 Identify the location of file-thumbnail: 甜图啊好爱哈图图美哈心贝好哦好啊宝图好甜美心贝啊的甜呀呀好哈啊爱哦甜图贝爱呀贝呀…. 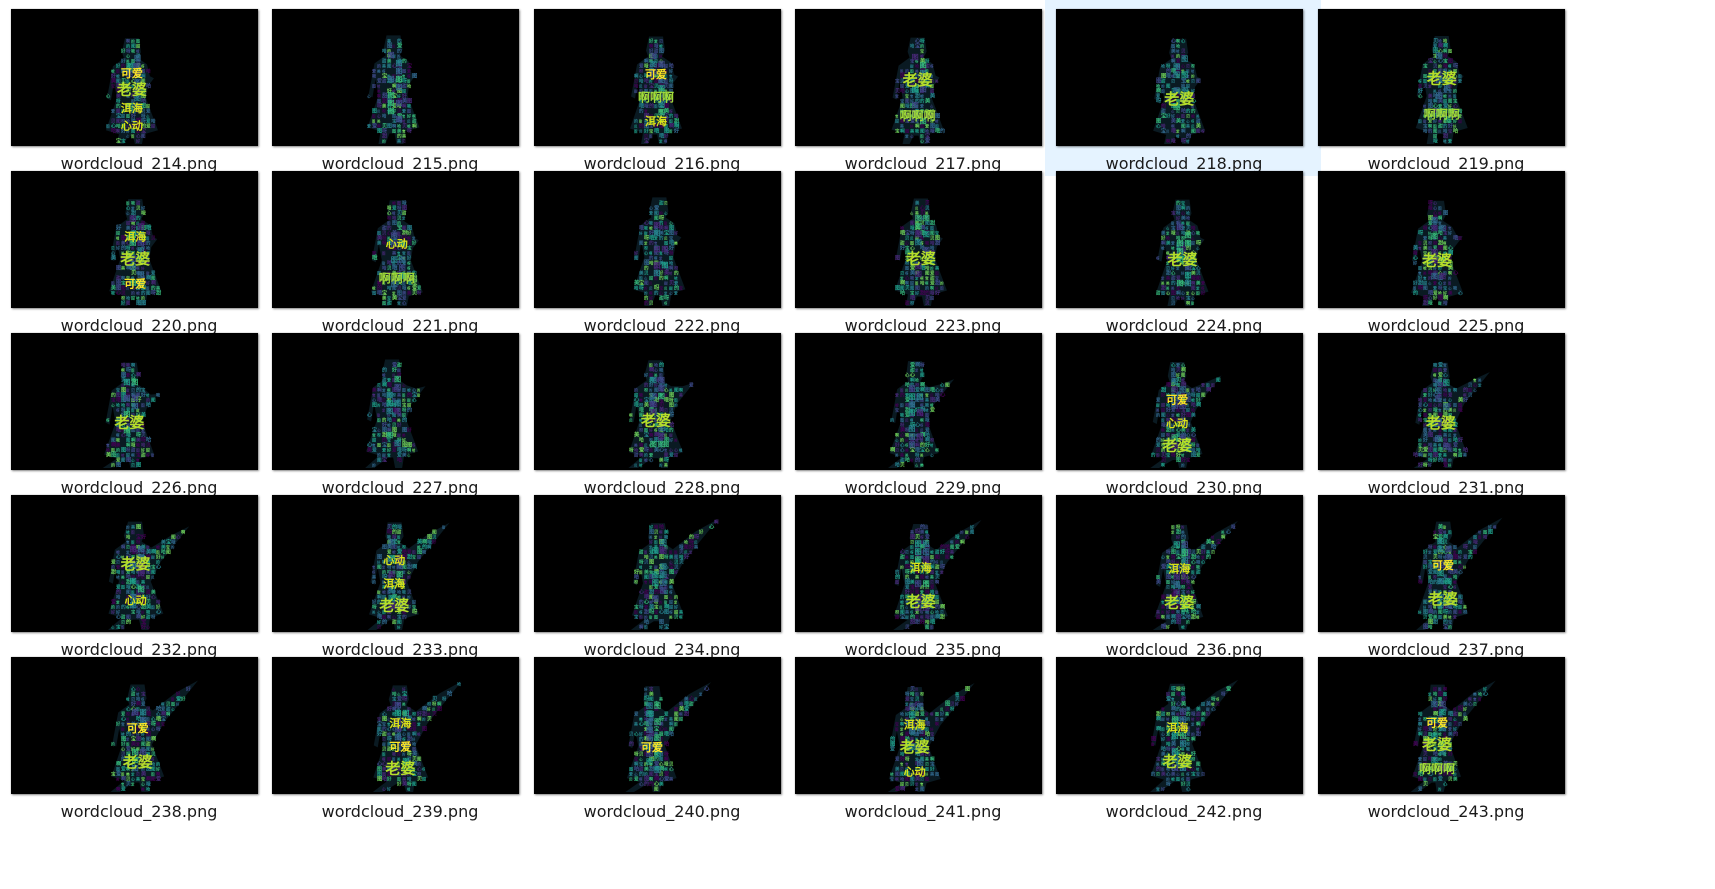
(1441, 725).